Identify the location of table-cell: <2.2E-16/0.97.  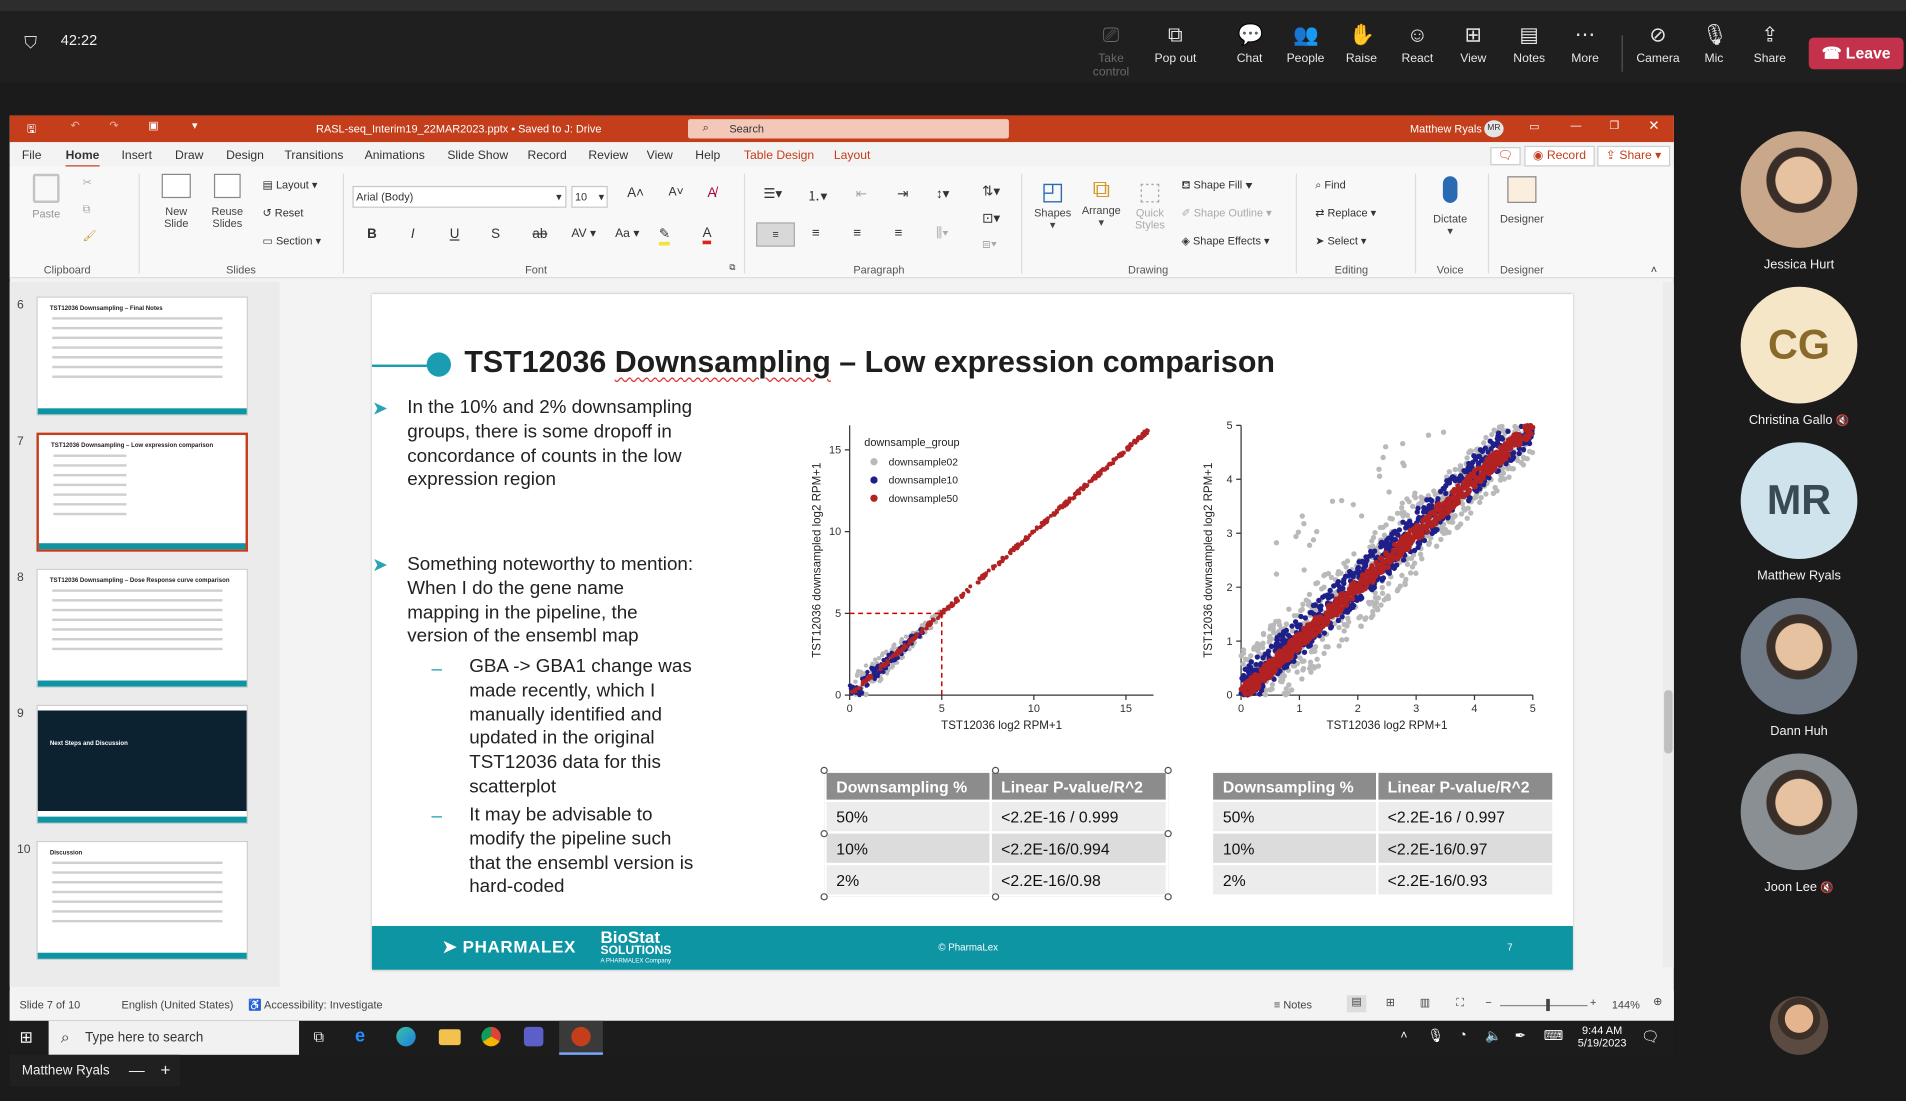
(1465, 848).